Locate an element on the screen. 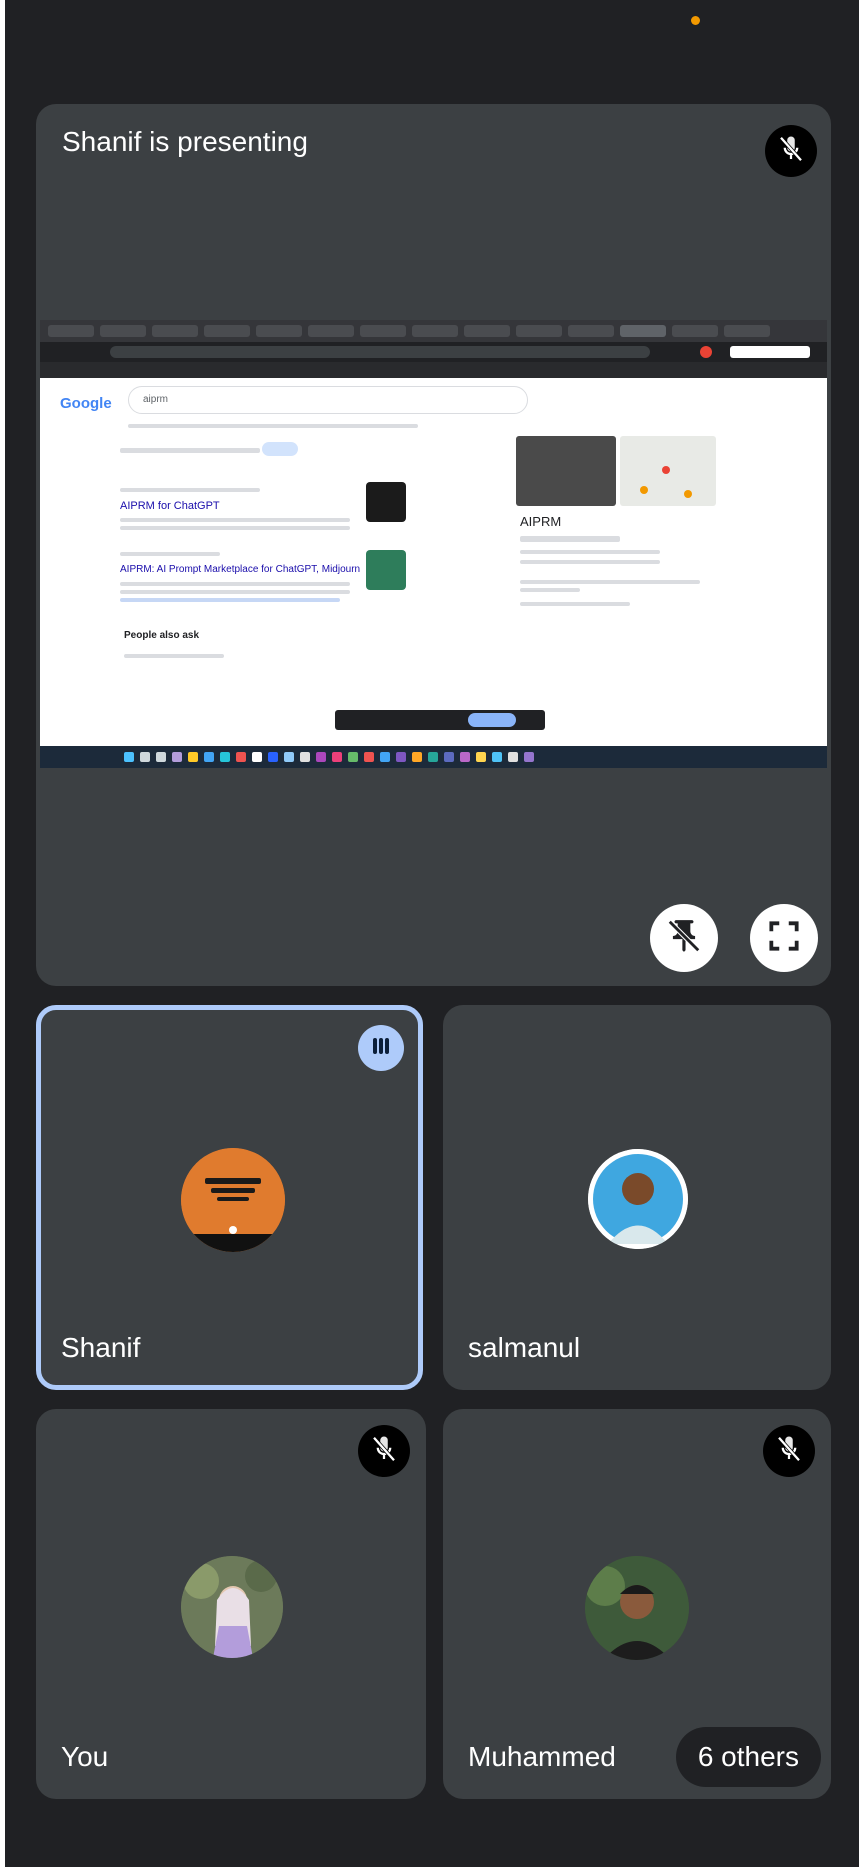 This screenshot has width=865, height=1867. audio-levels-icon is located at coordinates (381, 1048).